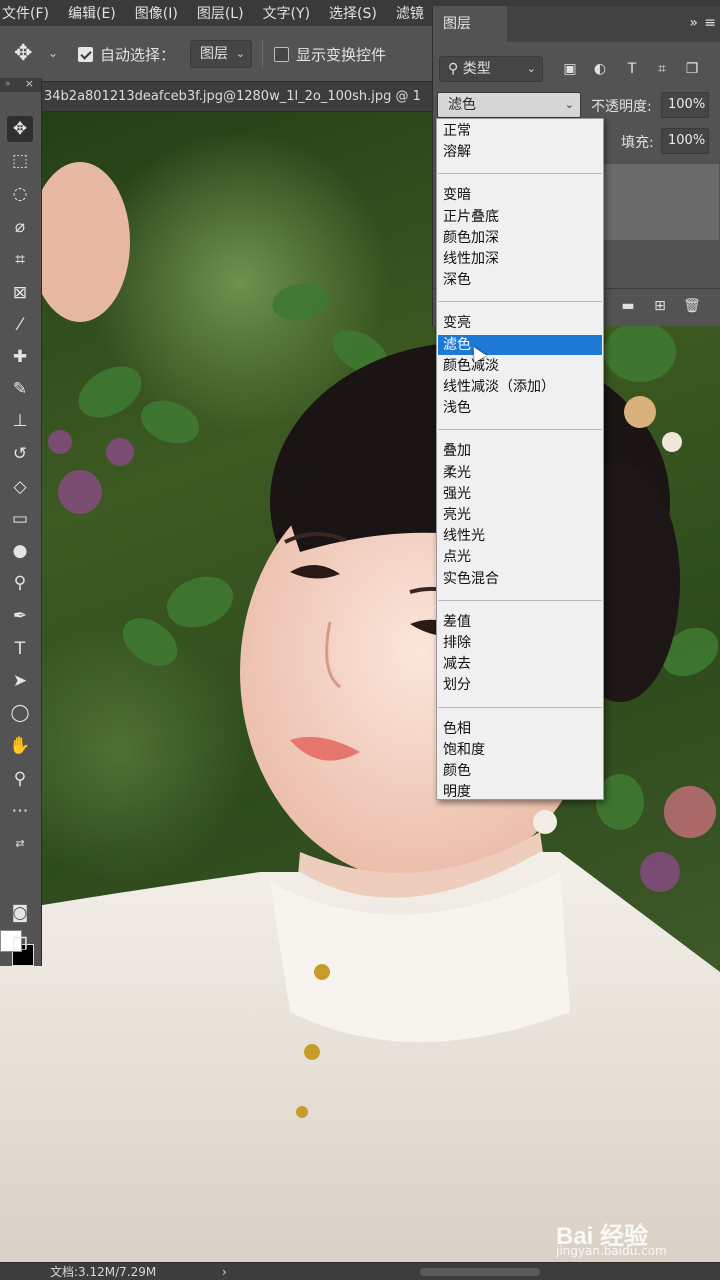 The image size is (720, 1280). Describe the element at coordinates (693, 23) in the screenshot. I see `collapse-icon: »` at that location.